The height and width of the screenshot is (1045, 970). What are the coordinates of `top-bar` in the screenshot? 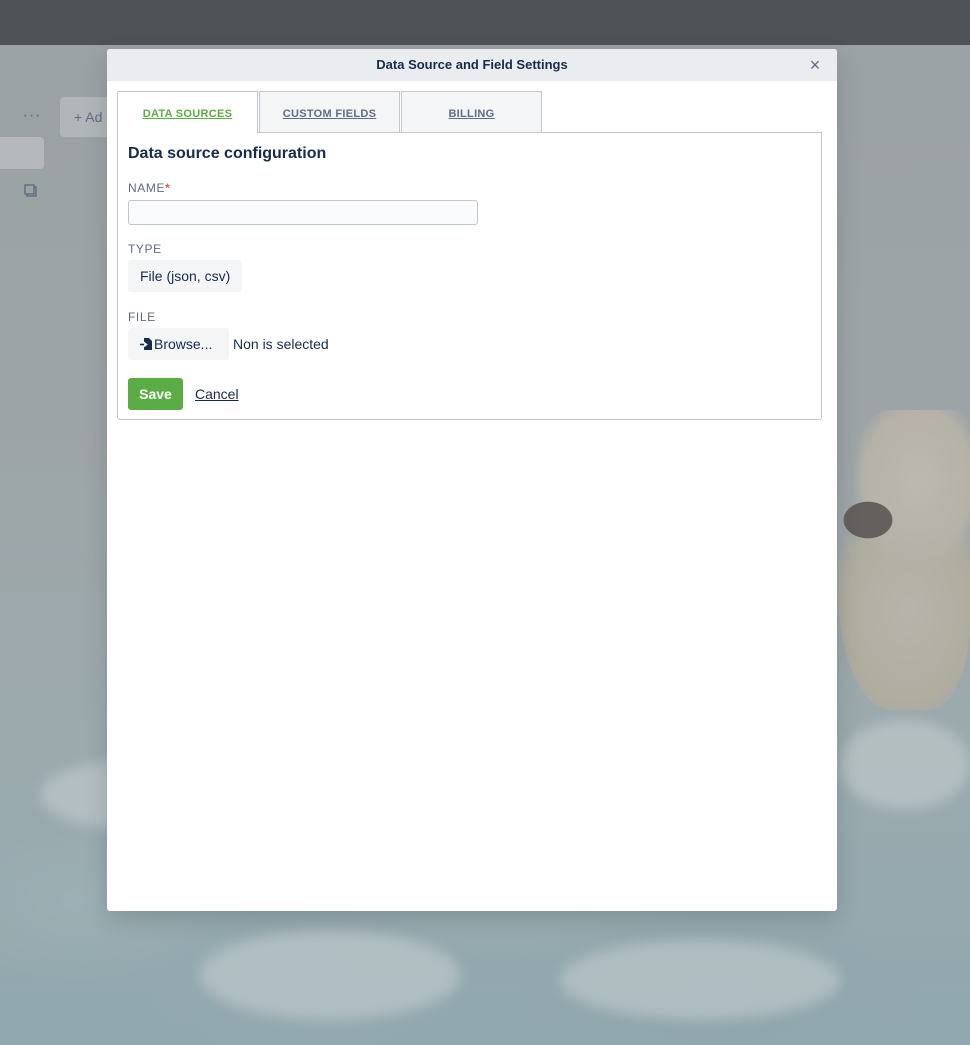 It's located at (485, 22).